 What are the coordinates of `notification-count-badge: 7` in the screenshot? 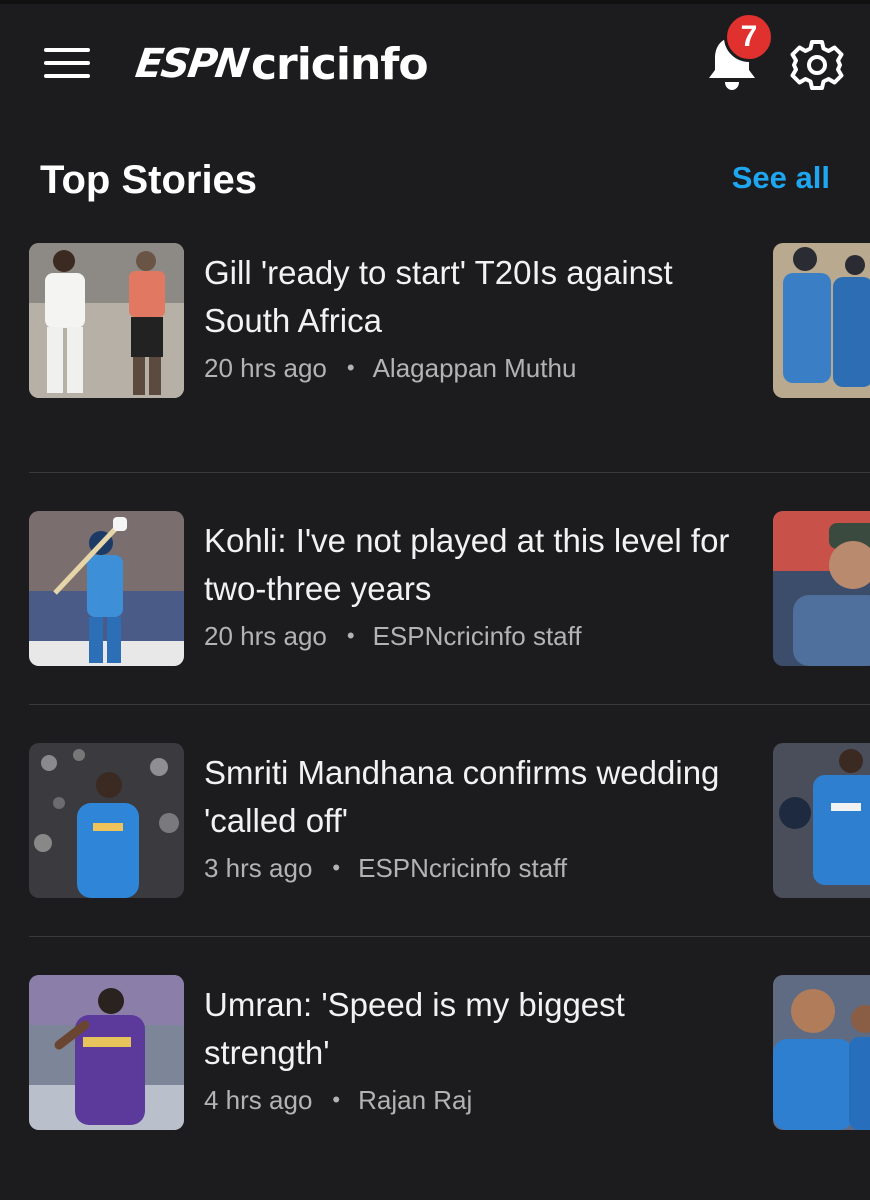 It's located at (749, 37).